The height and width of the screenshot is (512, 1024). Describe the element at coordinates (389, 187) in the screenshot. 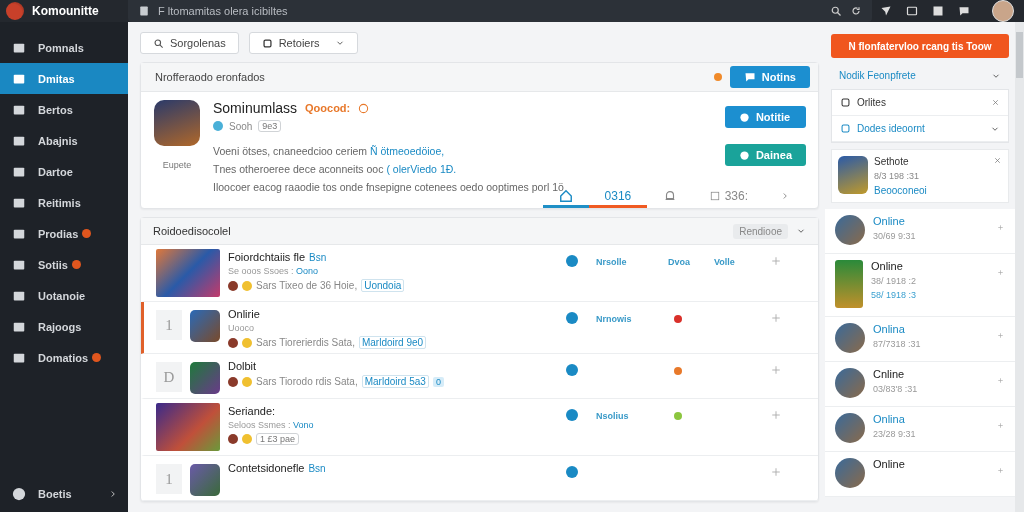

I see `description-text: Iloocoer eacog raaodie tos onde fnsepigne cotenees oedo ooptimes porl 1ö` at that location.